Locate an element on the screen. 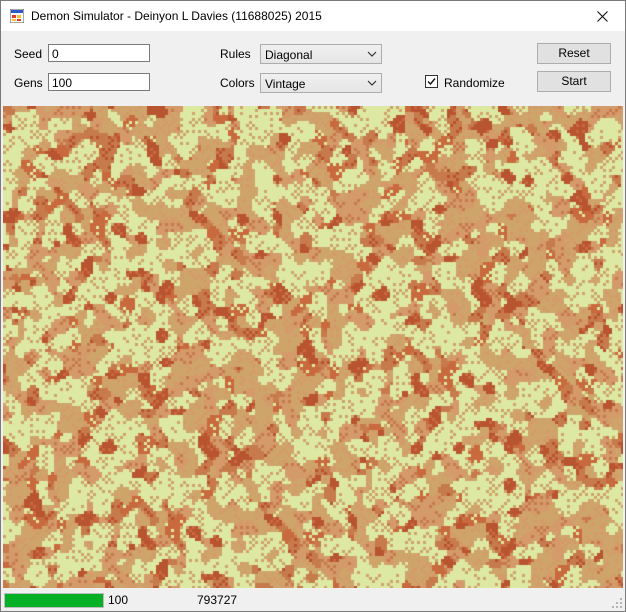 The height and width of the screenshot is (612, 626). colors-select: Vintage is located at coordinates (321, 83).